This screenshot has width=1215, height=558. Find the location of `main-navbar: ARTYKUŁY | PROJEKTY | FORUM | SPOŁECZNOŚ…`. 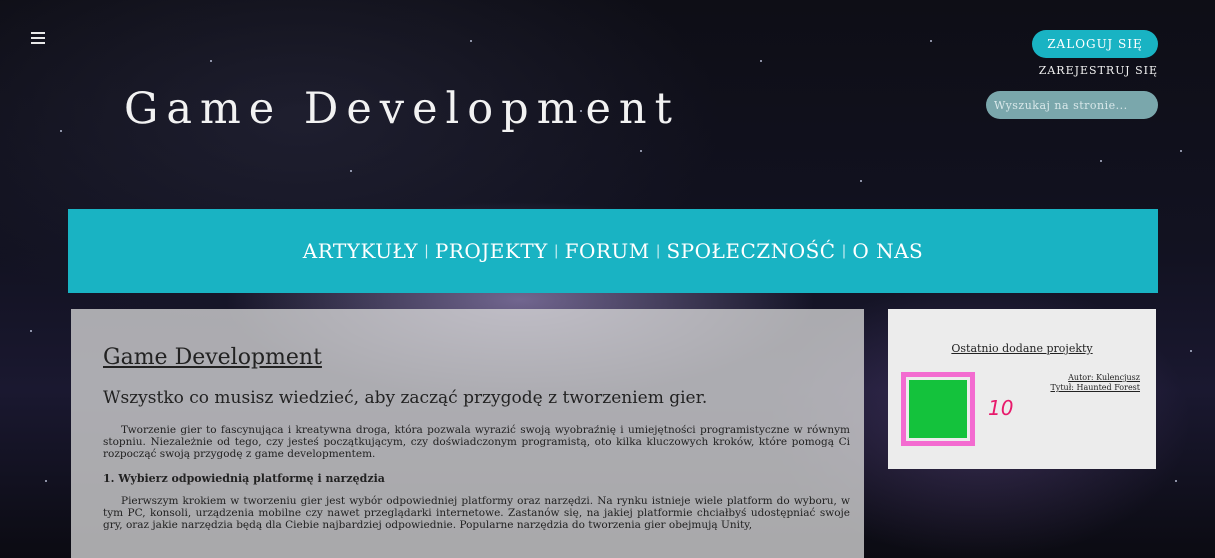

main-navbar: ARTYKUŁY | PROJEKTY | FORUM | SPOŁECZNOŚ… is located at coordinates (613, 251).